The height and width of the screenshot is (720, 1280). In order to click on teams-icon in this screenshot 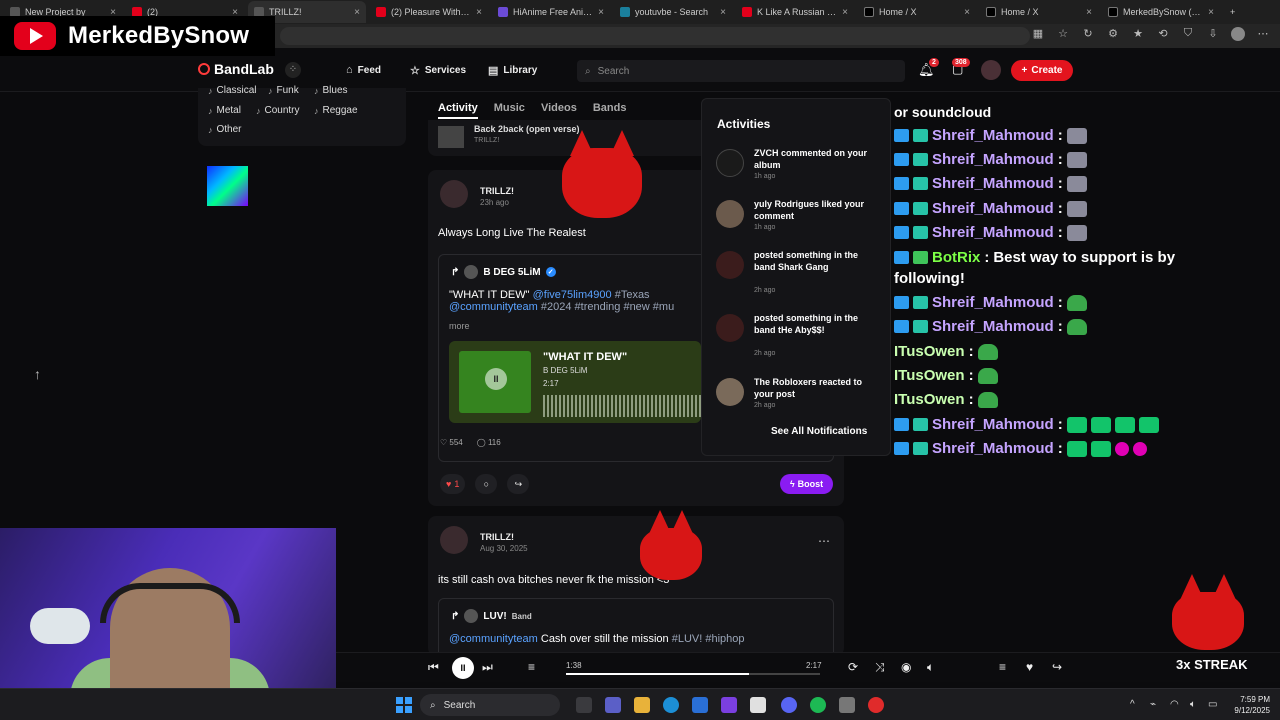, I will do `click(613, 705)`.